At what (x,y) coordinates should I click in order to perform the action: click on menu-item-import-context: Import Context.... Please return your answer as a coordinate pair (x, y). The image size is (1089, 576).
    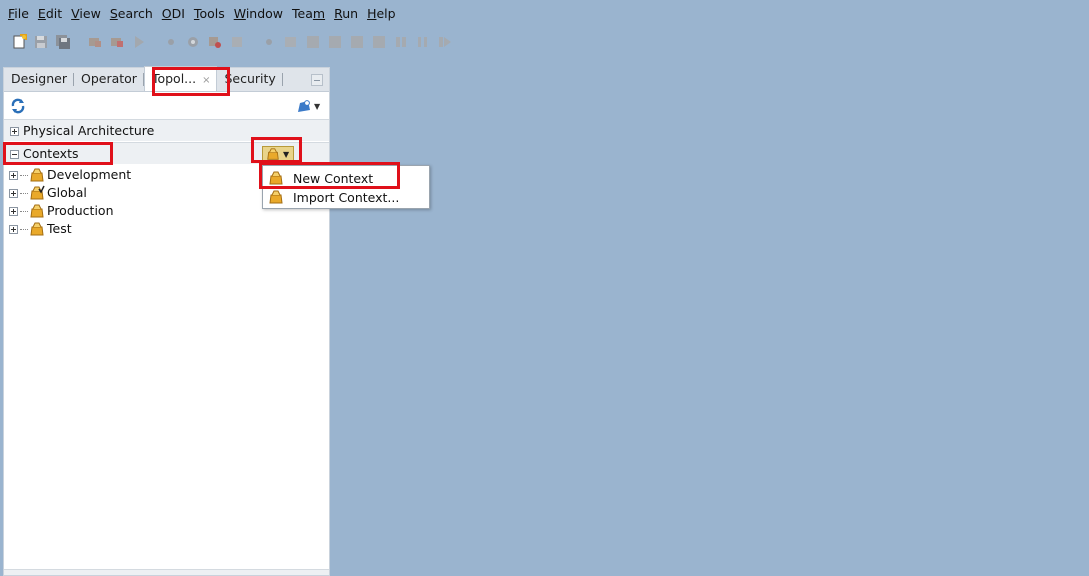
    Looking at the image, I should click on (346, 197).